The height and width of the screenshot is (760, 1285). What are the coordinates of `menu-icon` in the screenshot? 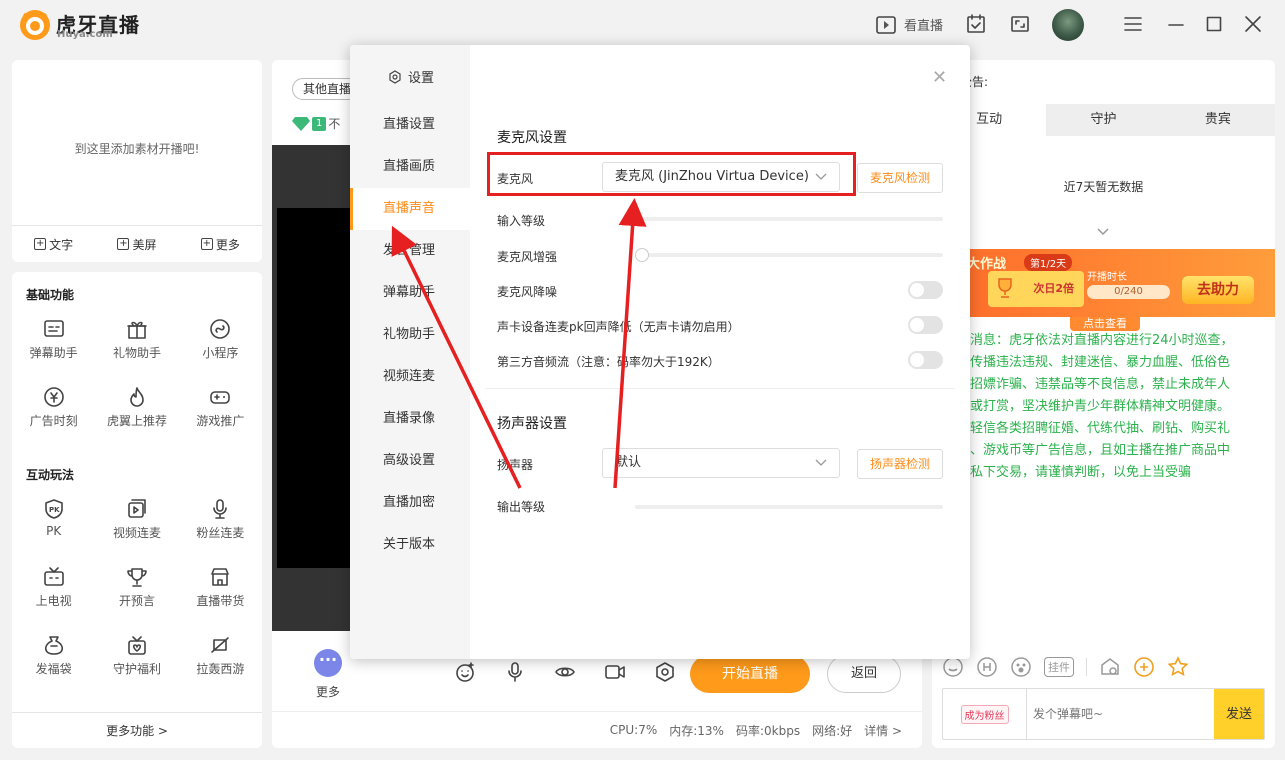 It's located at (1133, 24).